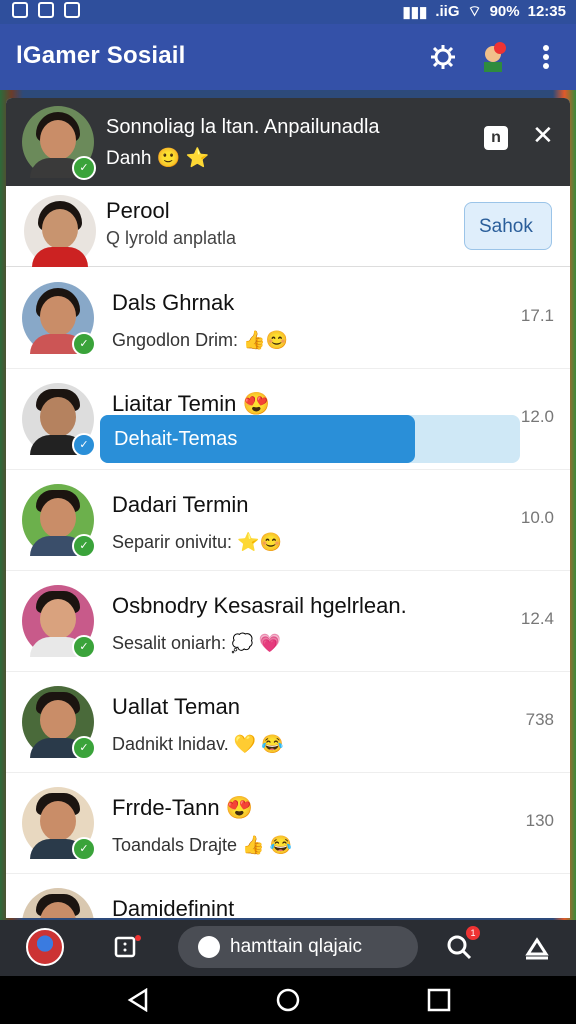 This screenshot has height=1024, width=576. What do you see at coordinates (443, 57) in the screenshot?
I see `settings-gear-icon` at bounding box center [443, 57].